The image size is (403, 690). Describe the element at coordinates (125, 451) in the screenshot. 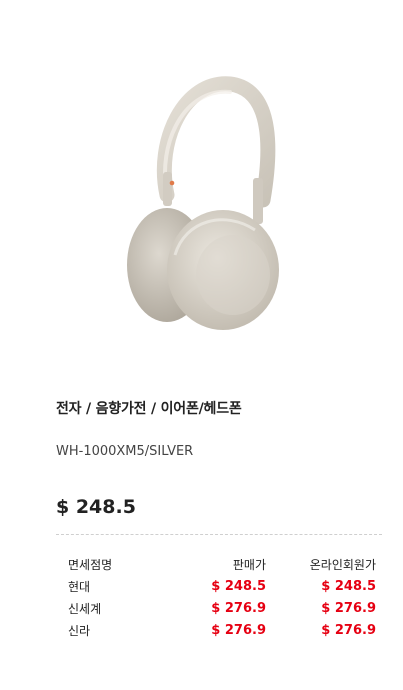

I see `product-model-name: WH-1000XM5/SILVER` at that location.